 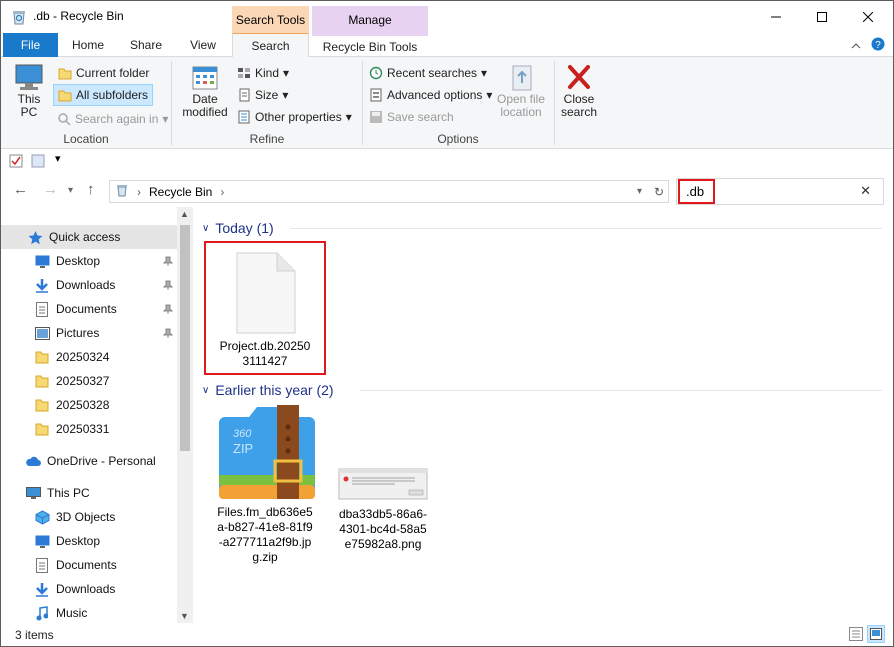 What do you see at coordinates (70, 190) in the screenshot?
I see `recent-locations-icon: ▾` at bounding box center [70, 190].